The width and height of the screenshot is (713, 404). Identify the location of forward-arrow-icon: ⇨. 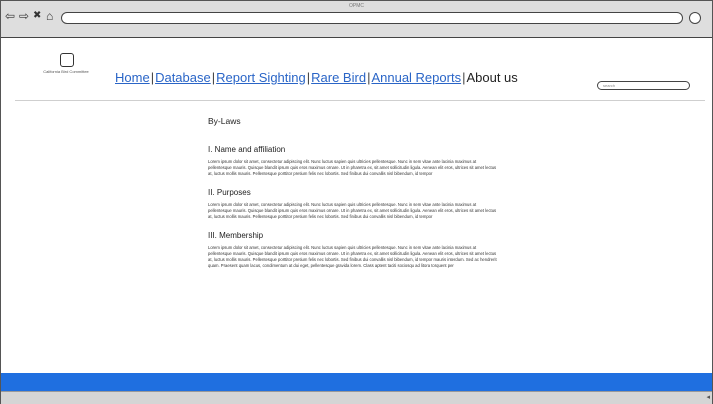
(24, 16).